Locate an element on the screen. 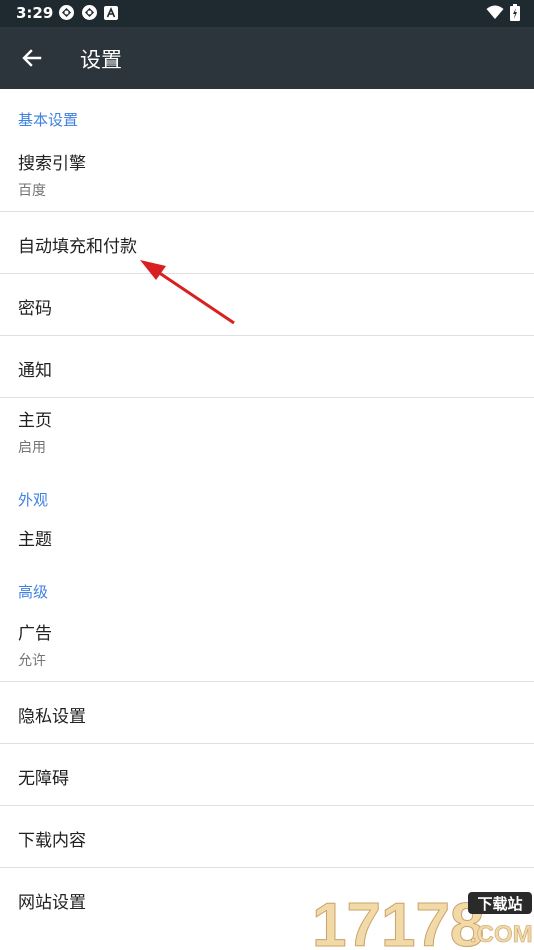 Image resolution: width=534 pixels, height=950 pixels. item-title: 无障碍 is located at coordinates (43, 779).